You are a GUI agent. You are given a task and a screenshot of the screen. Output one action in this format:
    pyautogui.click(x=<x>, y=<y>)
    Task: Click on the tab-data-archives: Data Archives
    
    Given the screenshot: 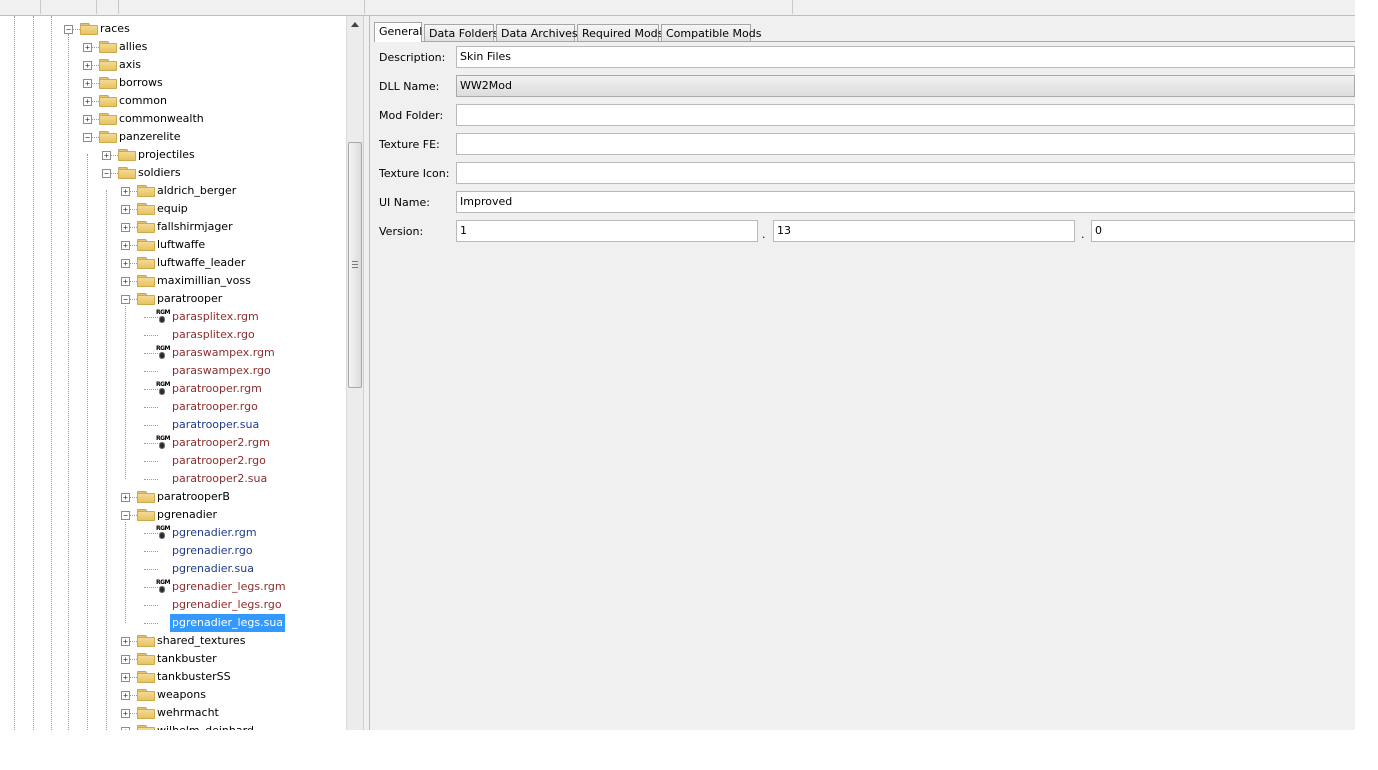 What is the action you would take?
    pyautogui.click(x=537, y=32)
    